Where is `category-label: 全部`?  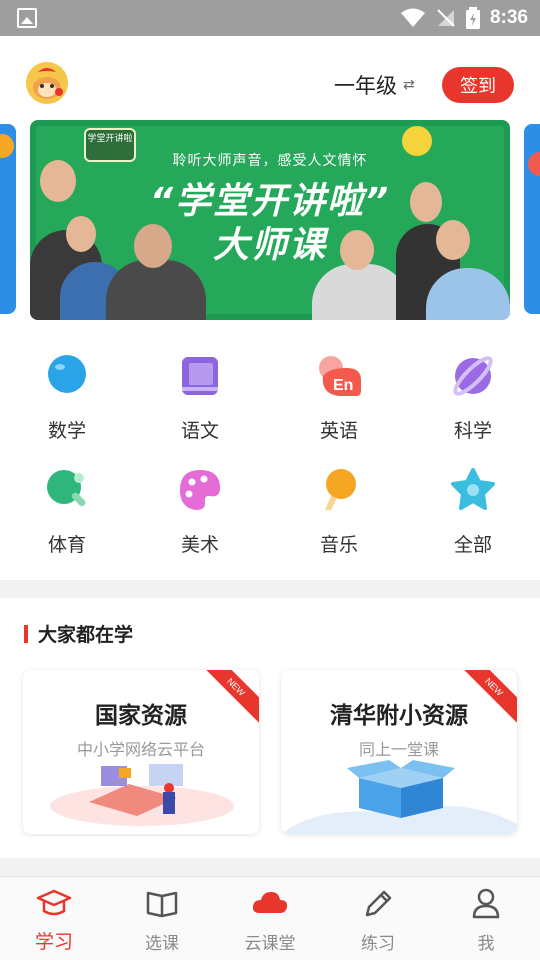
category-label: 全部 is located at coordinates (472, 545).